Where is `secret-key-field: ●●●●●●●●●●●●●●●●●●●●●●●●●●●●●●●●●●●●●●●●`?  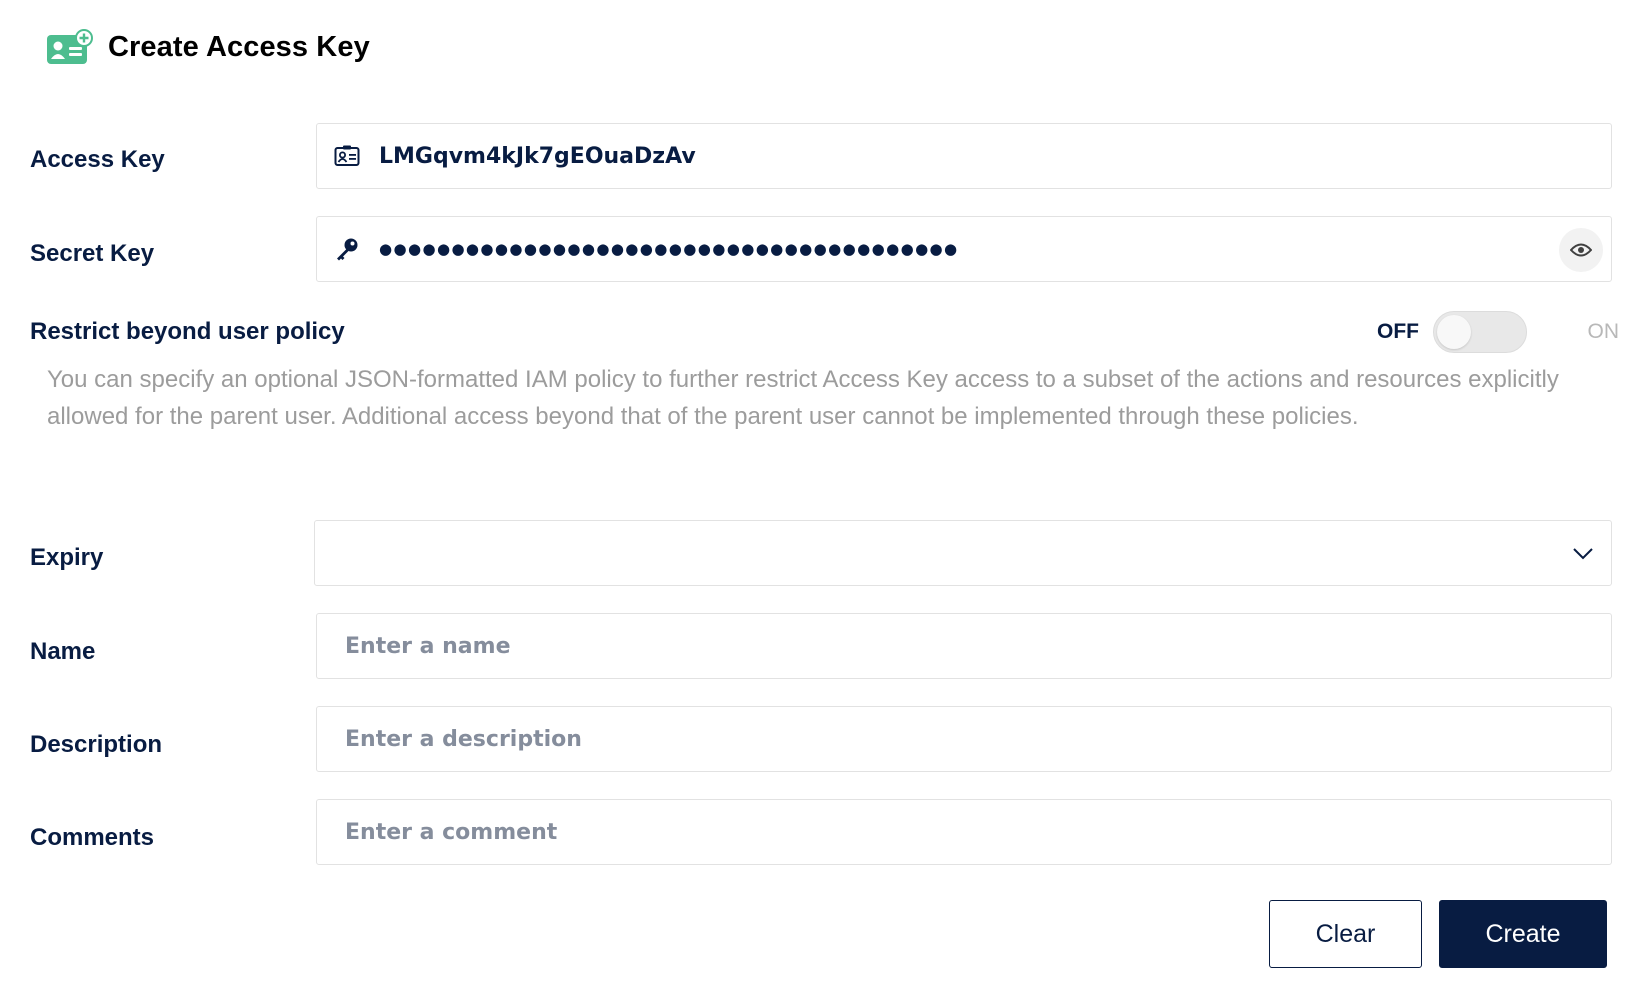 secret-key-field: ●●●●●●●●●●●●●●●●●●●●●●●●●●●●●●●●●●●●●●●● is located at coordinates (964, 249).